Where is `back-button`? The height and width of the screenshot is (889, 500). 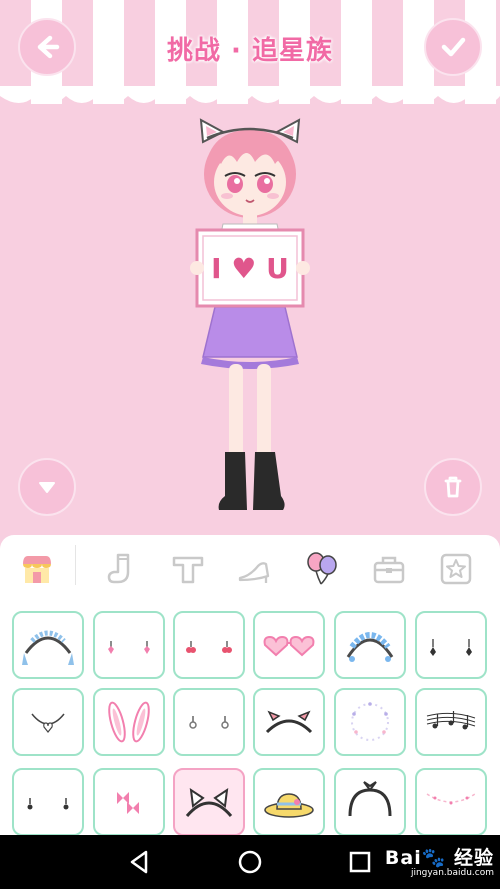 back-button is located at coordinates (47, 47).